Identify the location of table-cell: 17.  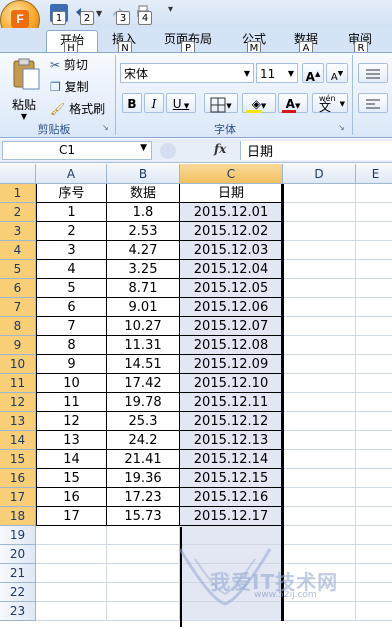
(71, 516).